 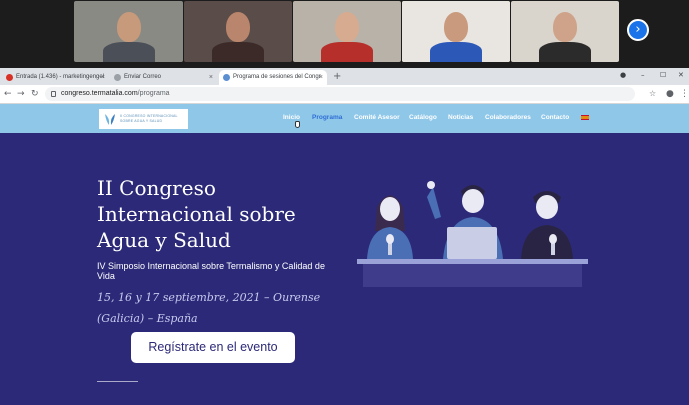 I want to click on close-window-button: ✕, so click(x=681, y=75).